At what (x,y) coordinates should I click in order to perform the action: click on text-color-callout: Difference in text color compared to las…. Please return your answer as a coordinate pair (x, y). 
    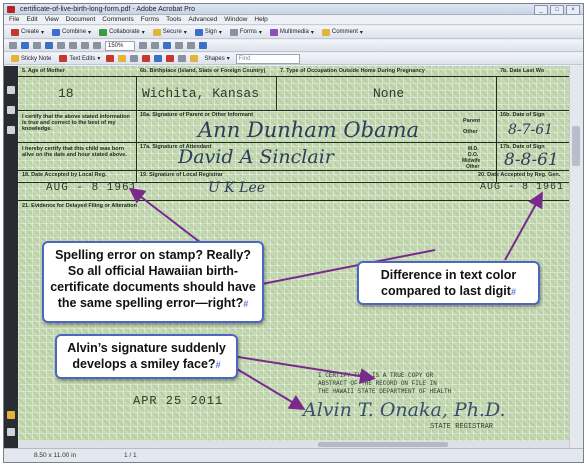
    Looking at the image, I should click on (448, 283).